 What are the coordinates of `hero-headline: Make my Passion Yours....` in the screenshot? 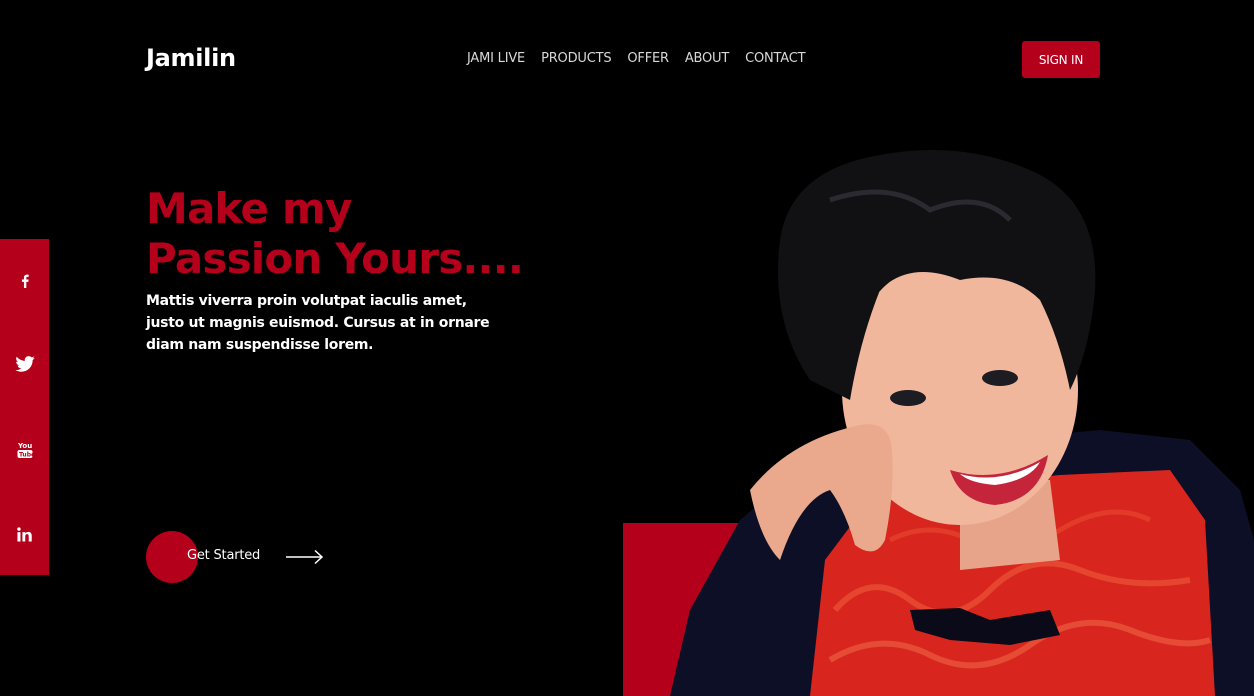 It's located at (346, 234).